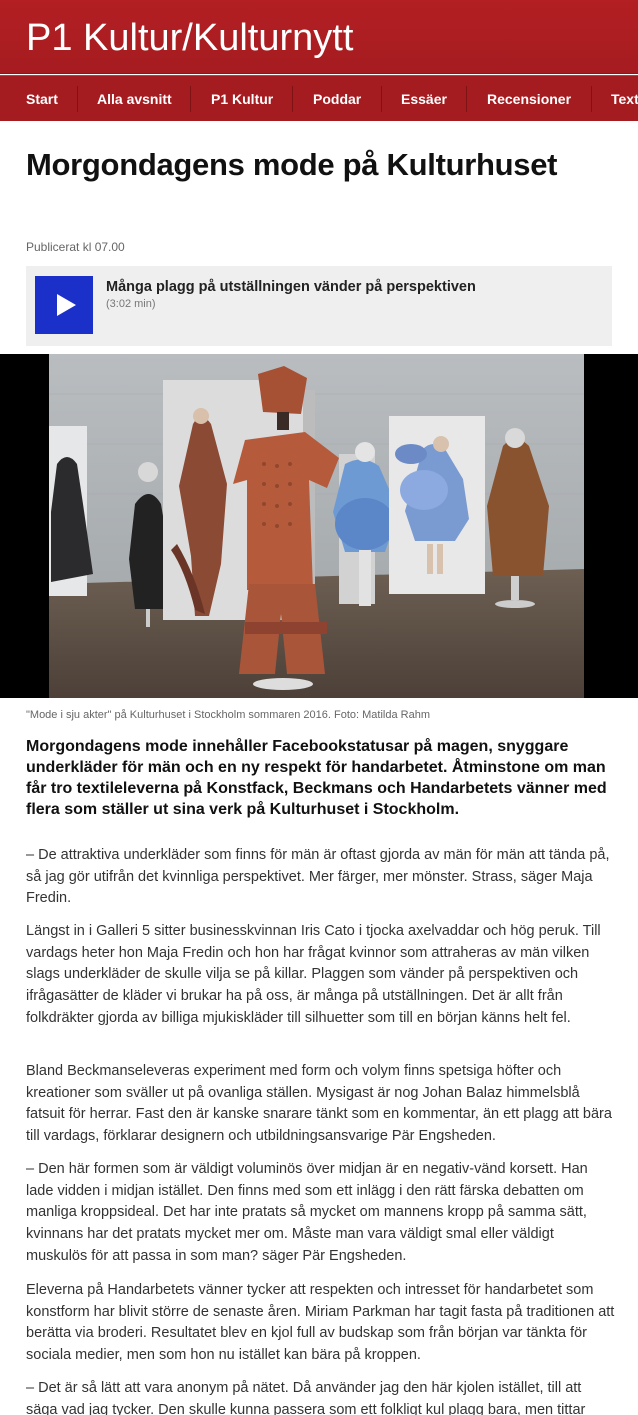 The height and width of the screenshot is (1415, 638). I want to click on nav-item-recensioner: Recensioner, so click(529, 98).